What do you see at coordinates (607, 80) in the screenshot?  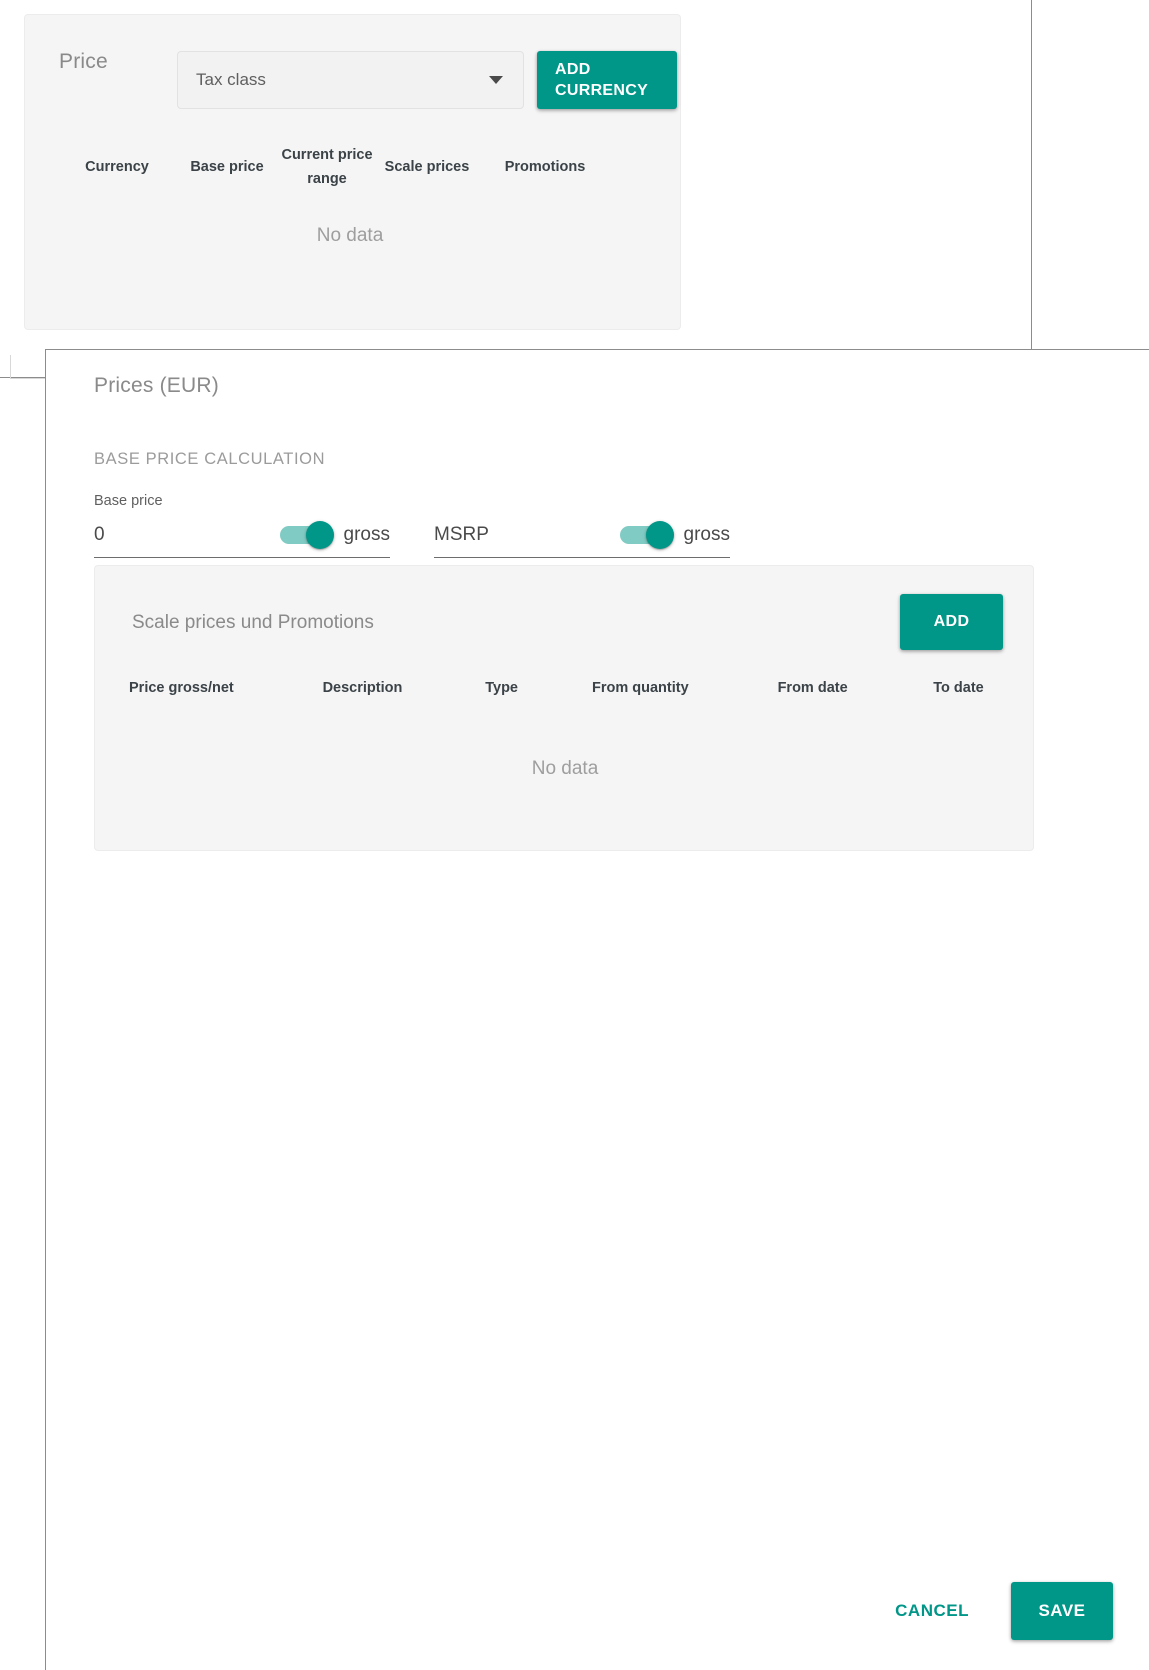 I see `add-currency-button: ADD CURRENCY` at bounding box center [607, 80].